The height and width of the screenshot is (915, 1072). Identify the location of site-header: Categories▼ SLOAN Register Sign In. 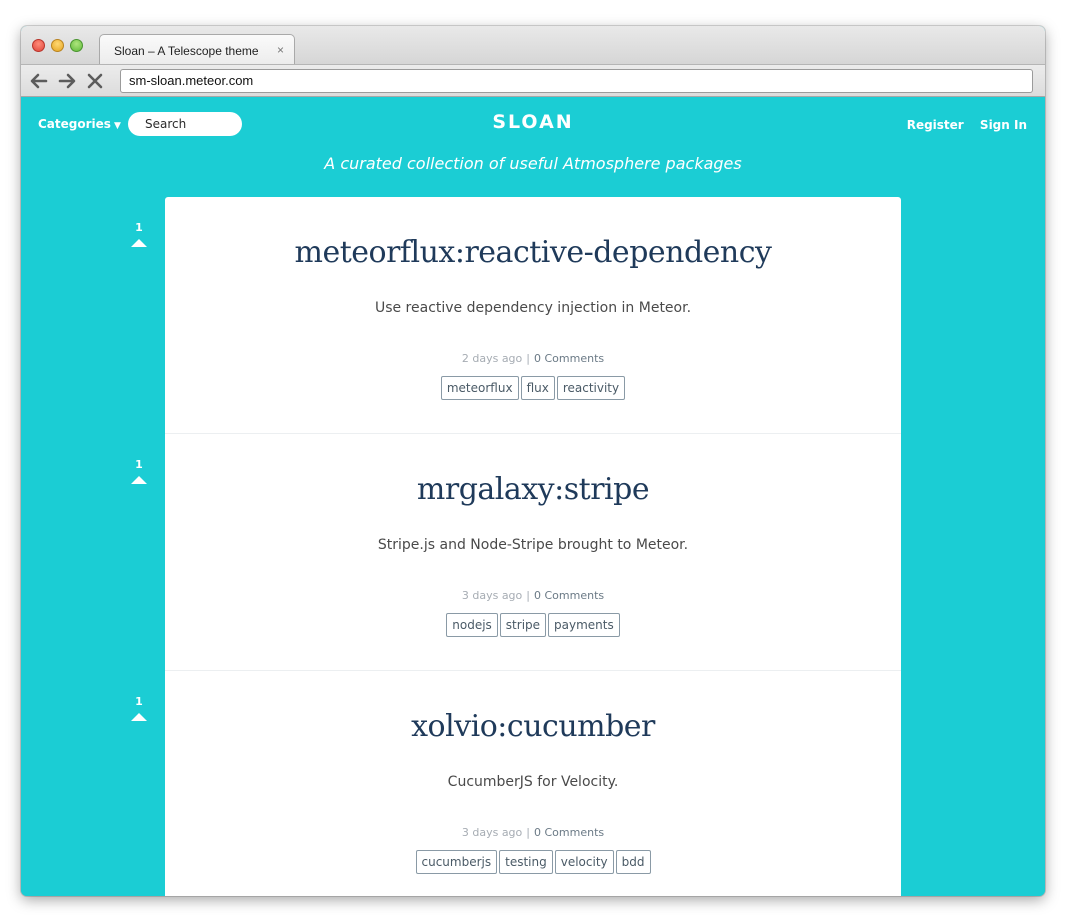
(533, 125).